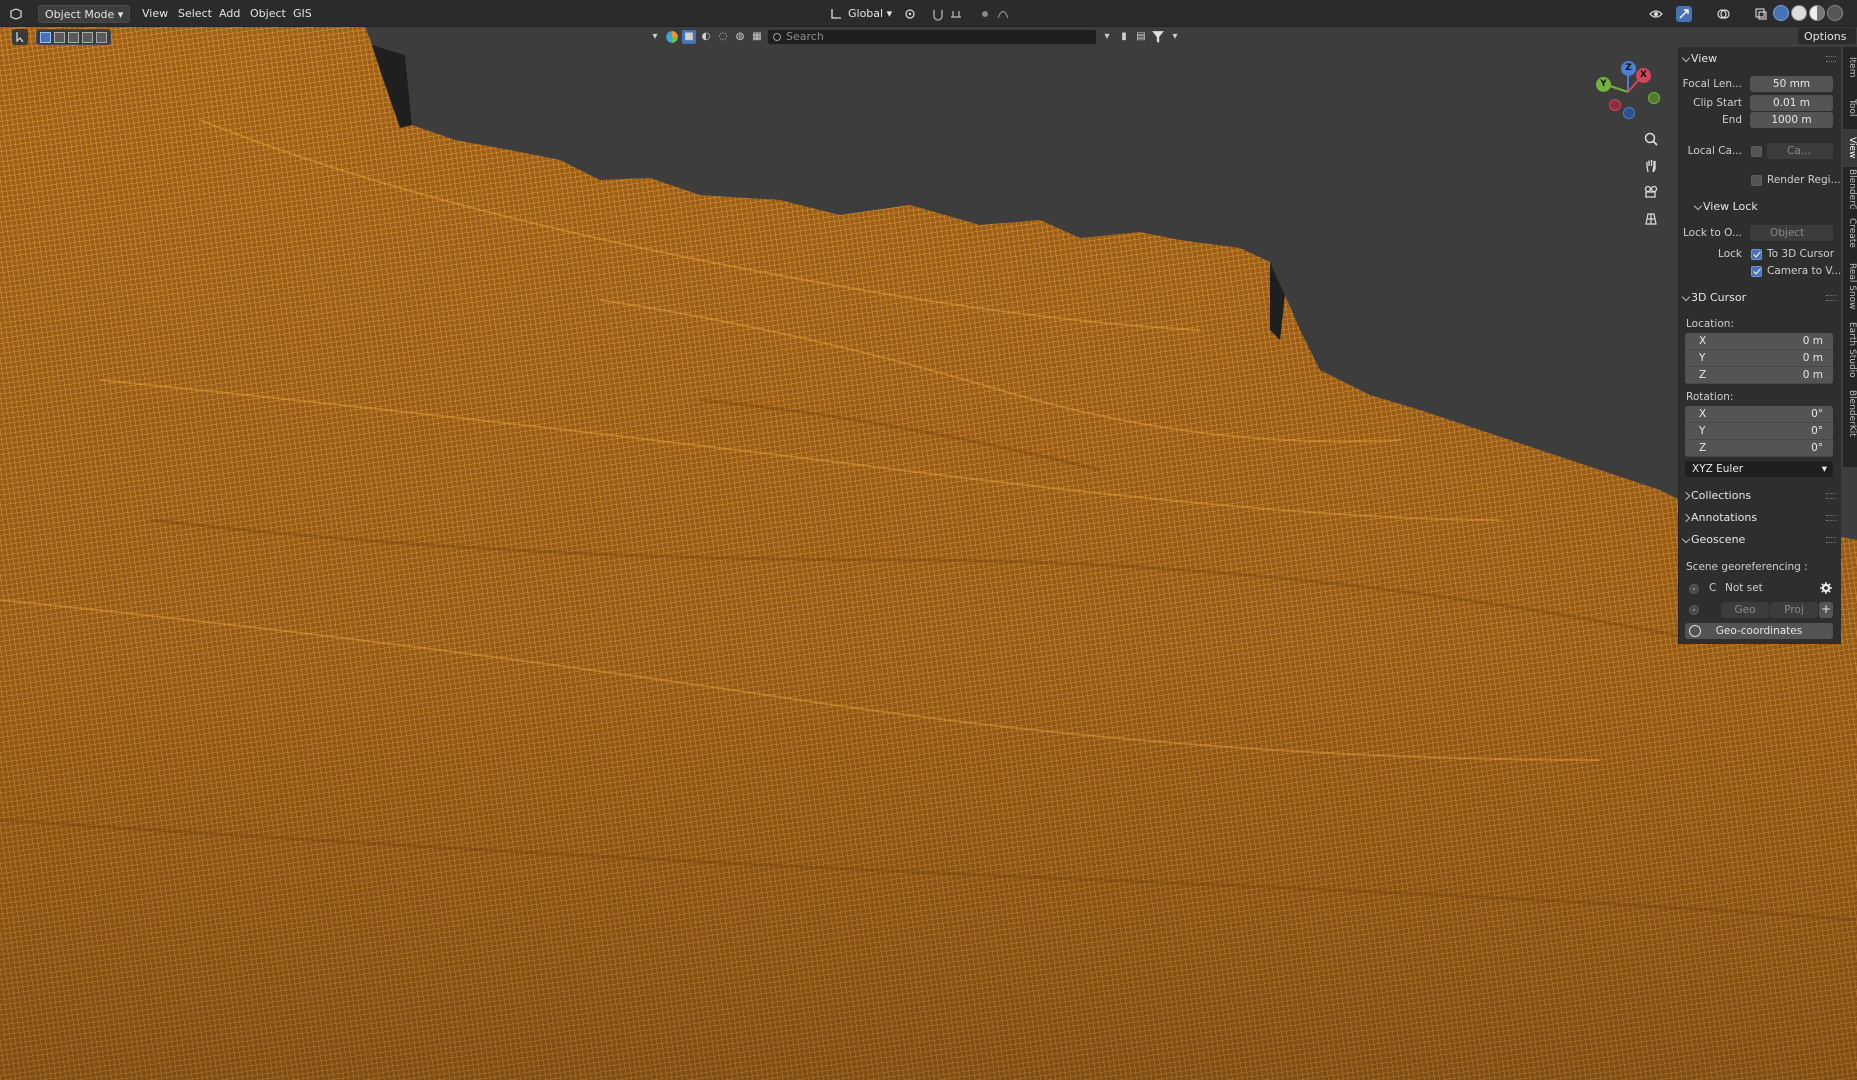 Image resolution: width=1857 pixels, height=1080 pixels. What do you see at coordinates (1850, 350) in the screenshot?
I see `tab-earth-studio: Earth Studio` at bounding box center [1850, 350].